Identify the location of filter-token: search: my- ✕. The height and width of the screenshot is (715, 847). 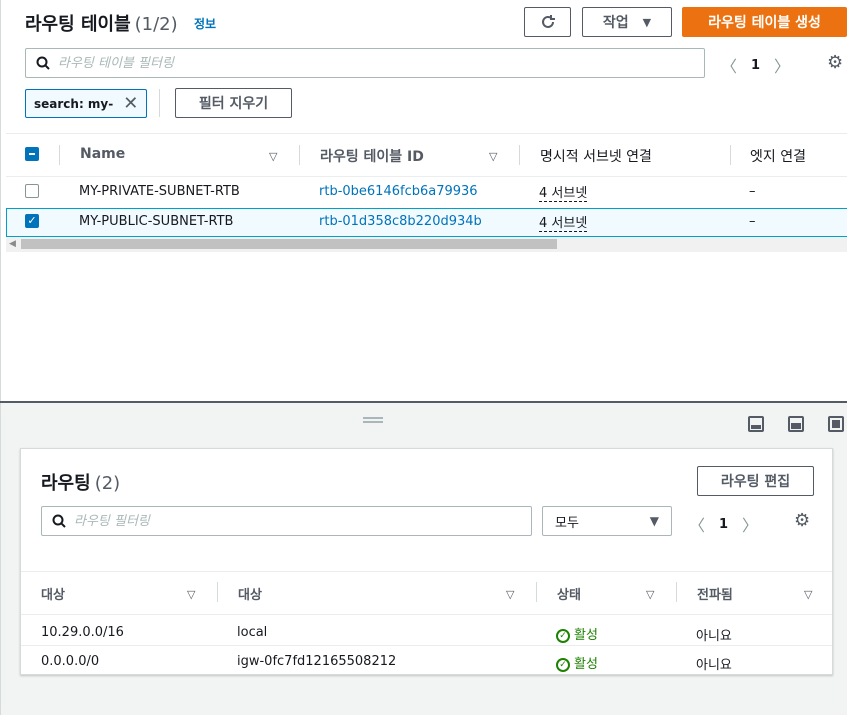
(86, 103).